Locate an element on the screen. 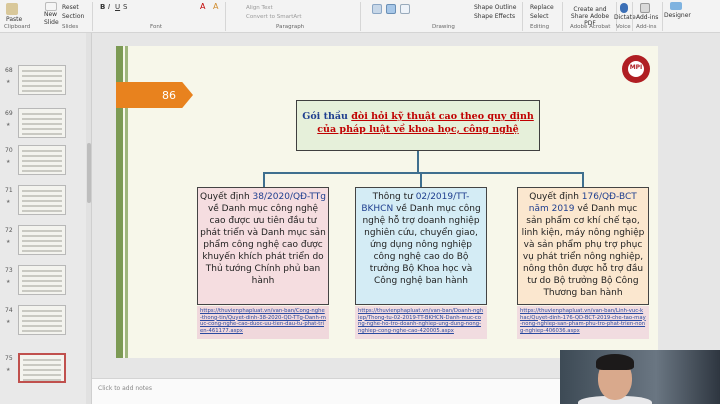 The height and width of the screenshot is (404, 720). shape-effects-button: Shape Effects is located at coordinates (494, 17).